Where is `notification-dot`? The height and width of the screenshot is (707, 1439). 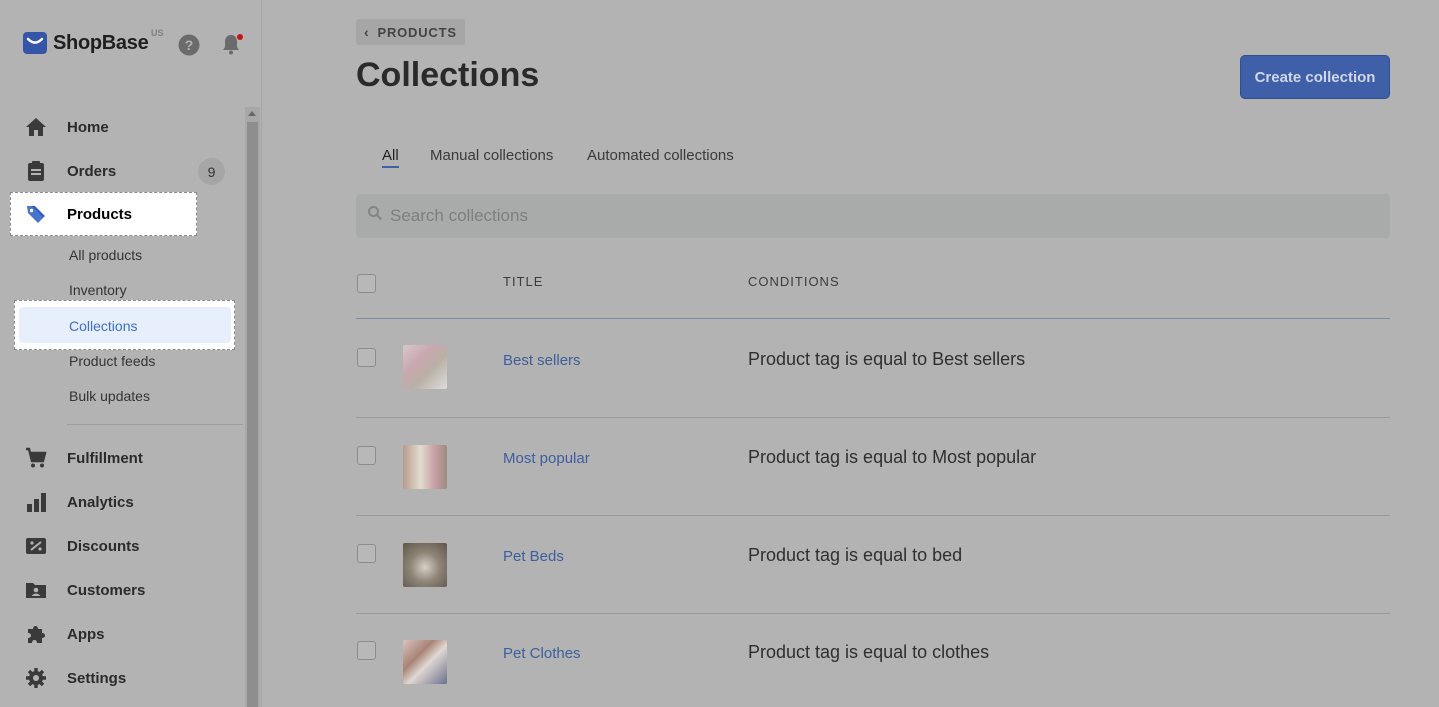
notification-dot is located at coordinates (240, 37).